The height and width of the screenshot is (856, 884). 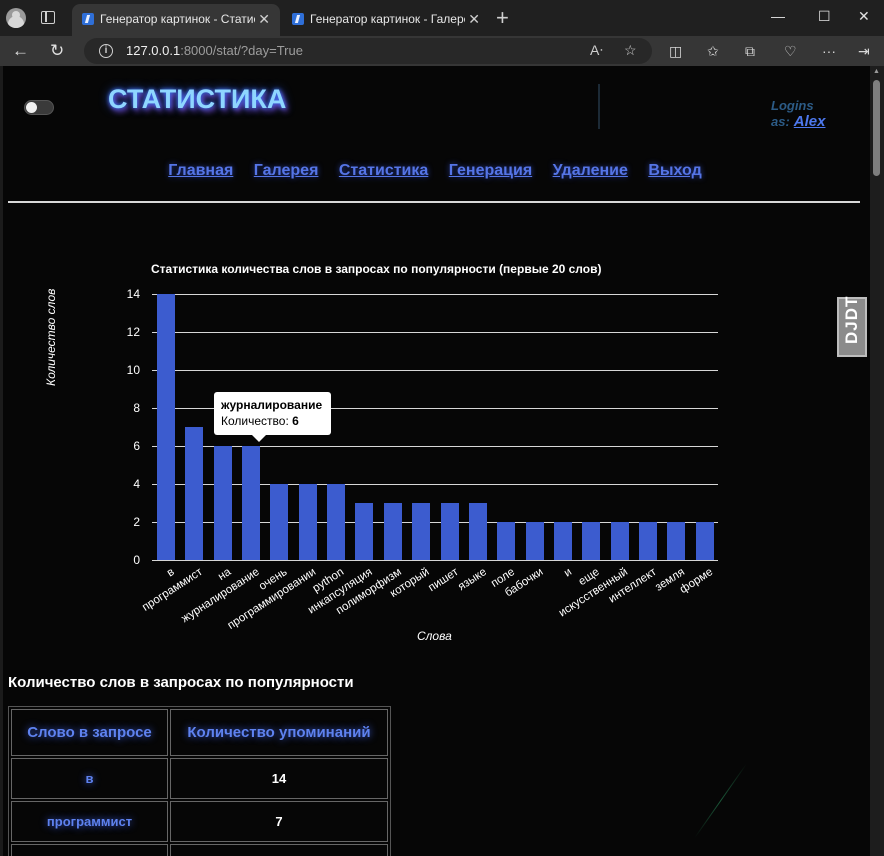 What do you see at coordinates (133, 370) in the screenshot?
I see `y-tick-label: 10` at bounding box center [133, 370].